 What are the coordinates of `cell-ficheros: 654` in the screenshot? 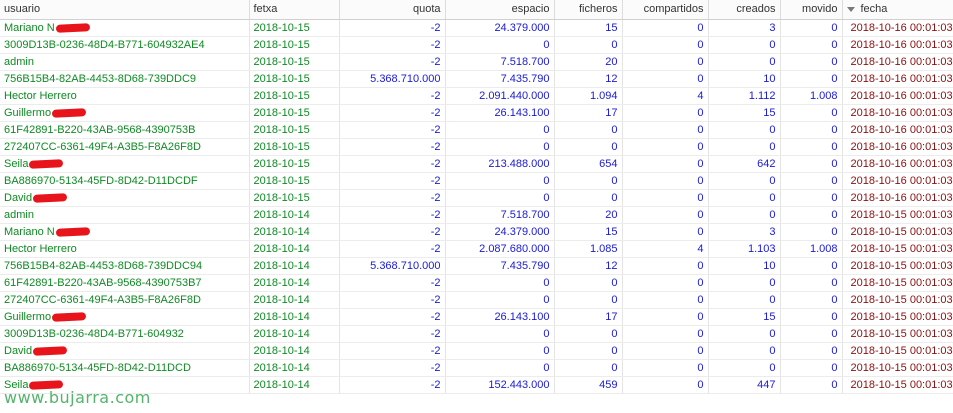 It's located at (588, 164).